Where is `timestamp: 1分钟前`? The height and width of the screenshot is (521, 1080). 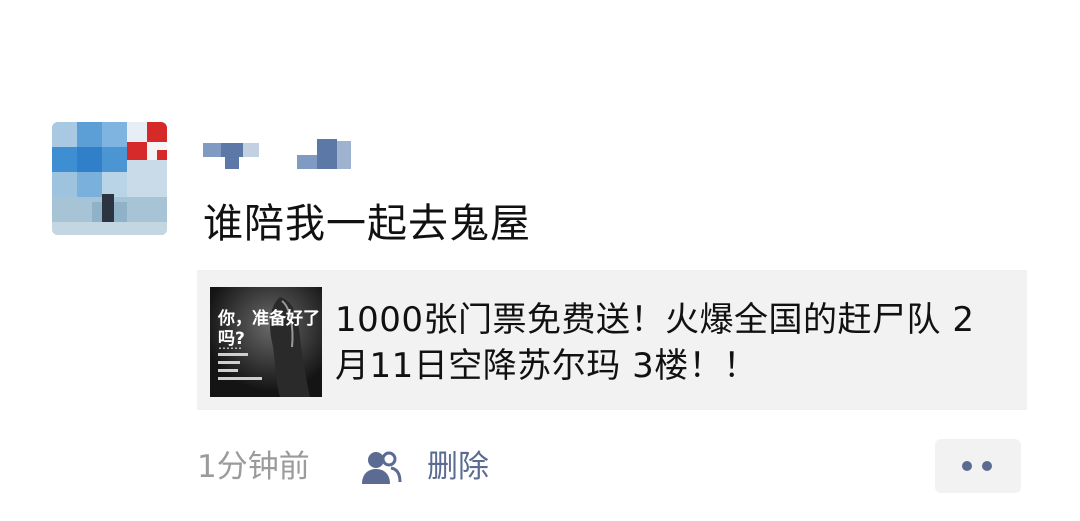 timestamp: 1分钟前 is located at coordinates (253, 467).